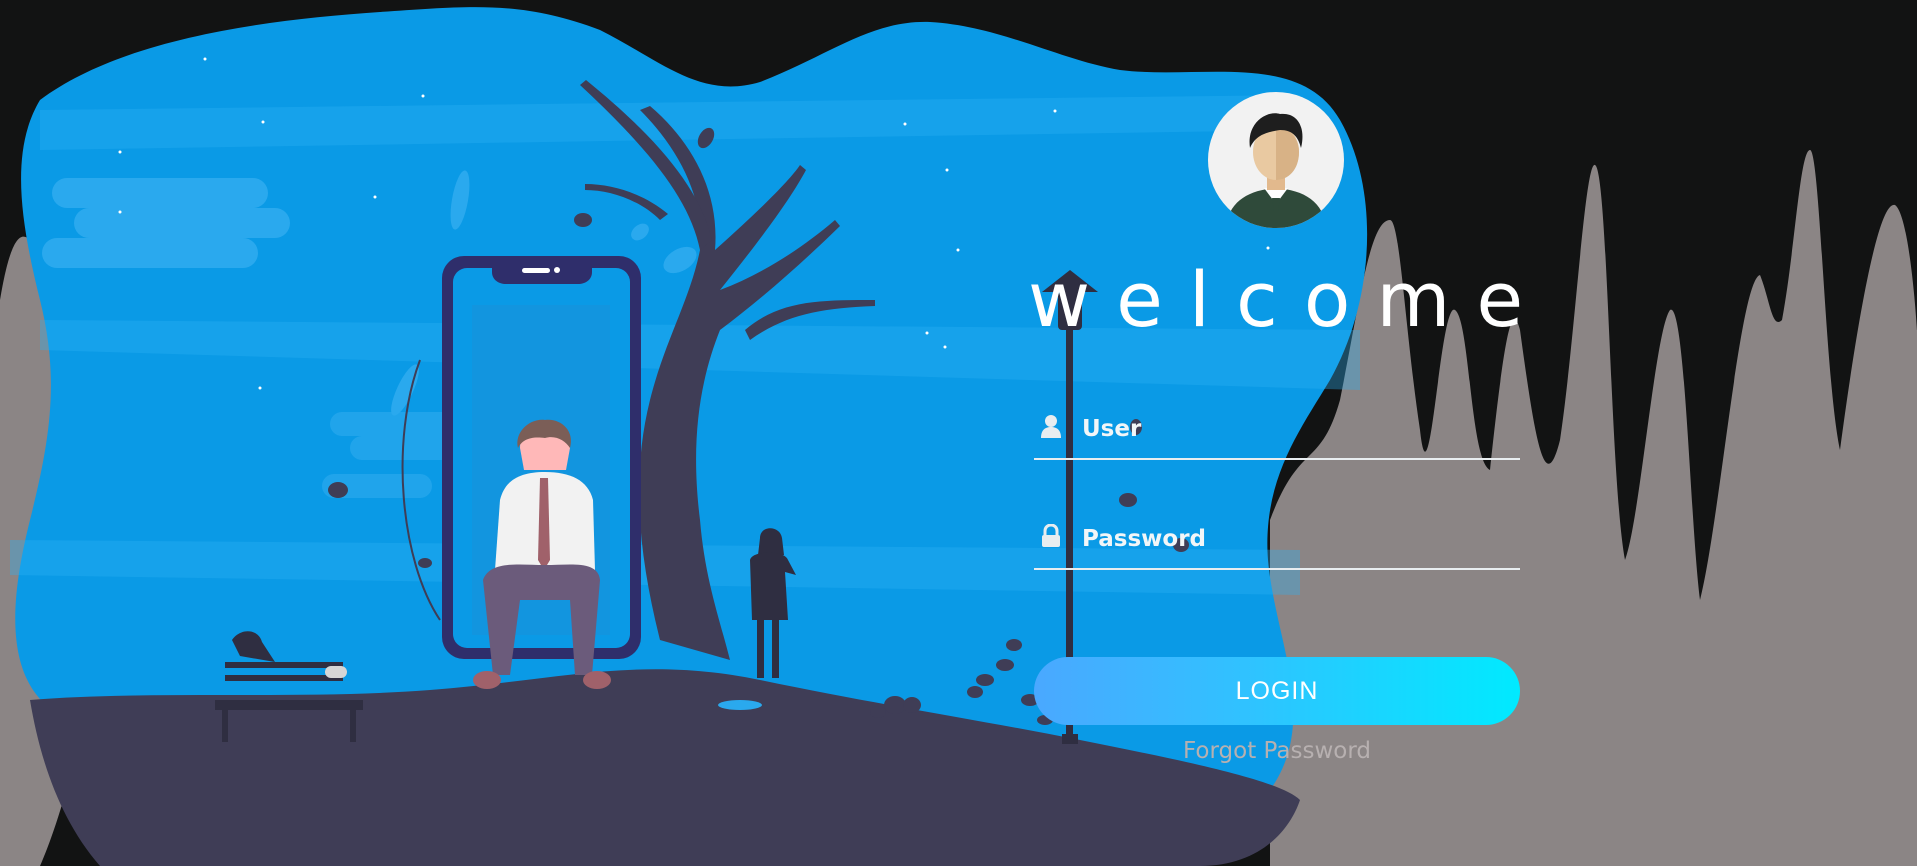 Image resolution: width=1917 pixels, height=866 pixels. I want to click on welcome-title: welcome, so click(1289, 299).